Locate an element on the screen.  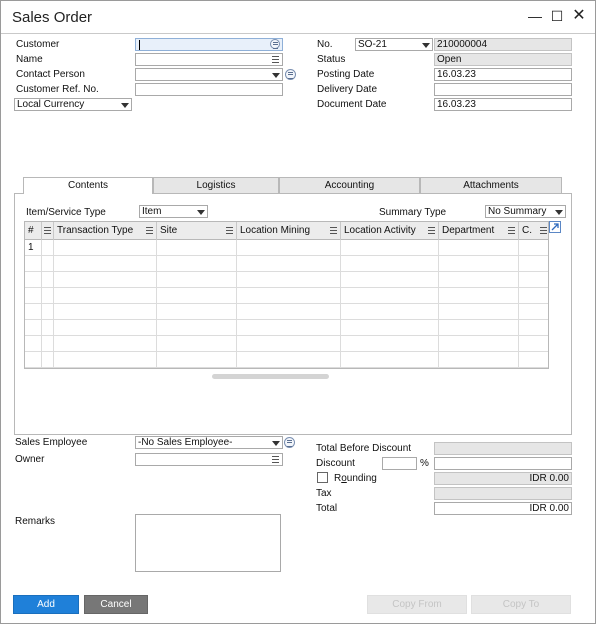
customer-list-icon is located at coordinates (275, 44).